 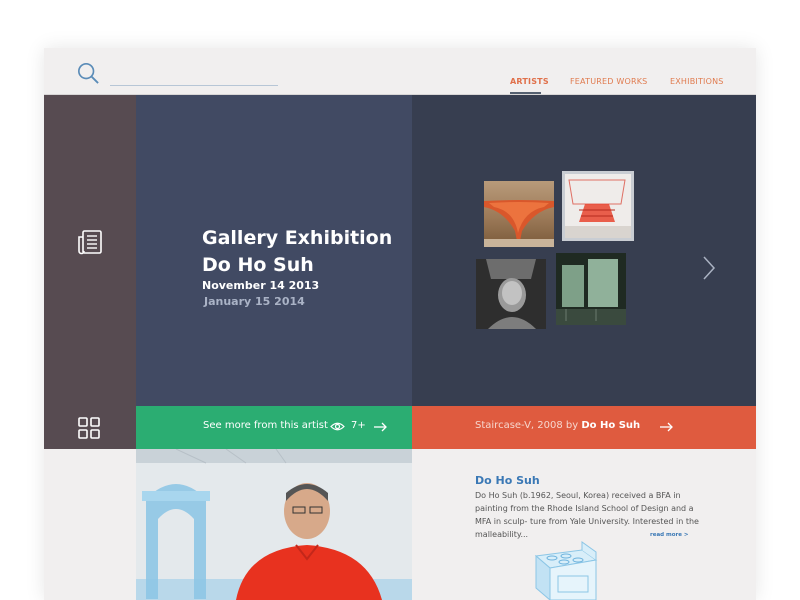 I want to click on search-underline, so click(x=194, y=85).